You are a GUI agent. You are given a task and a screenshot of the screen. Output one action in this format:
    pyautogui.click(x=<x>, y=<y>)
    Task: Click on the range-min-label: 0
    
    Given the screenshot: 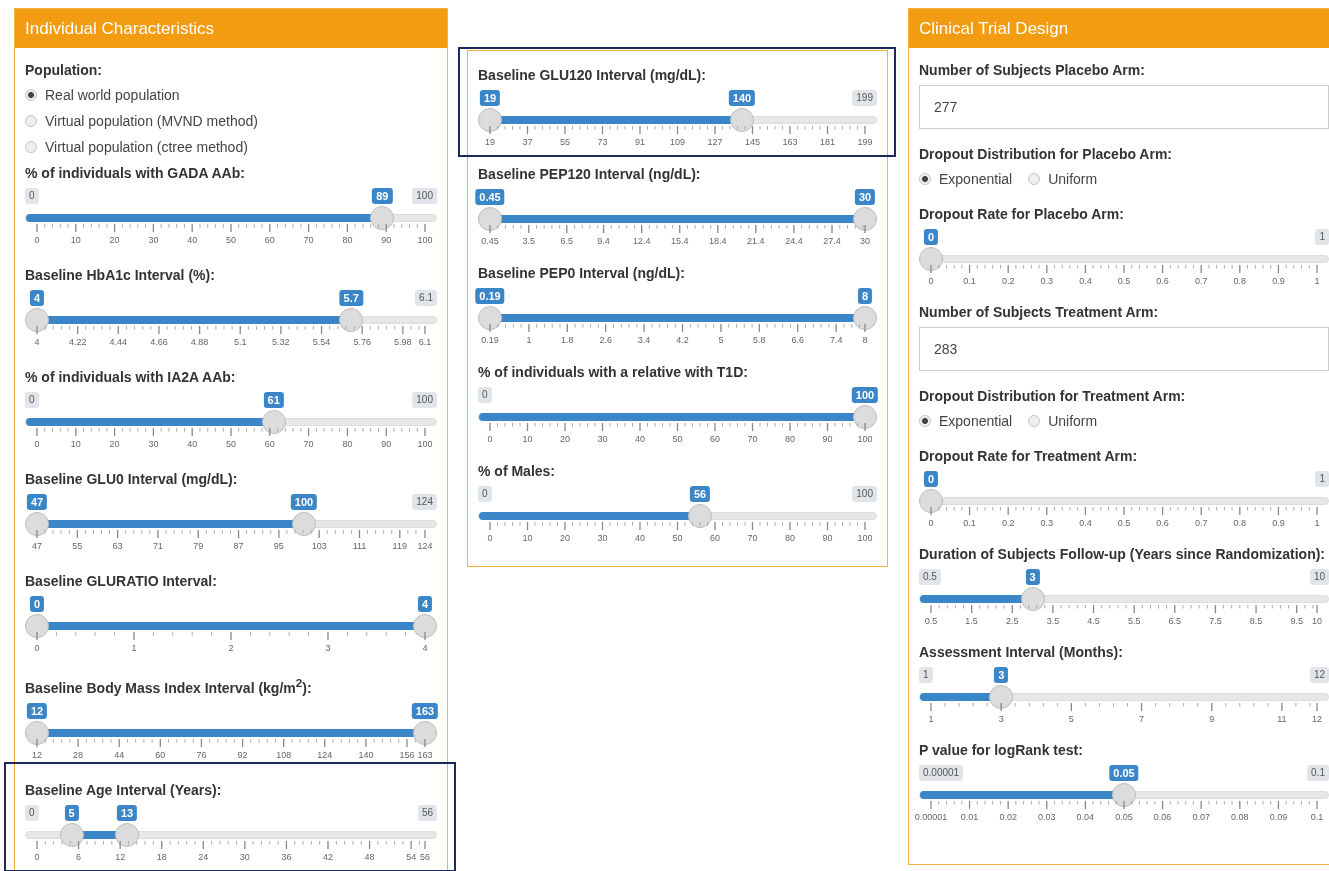 What is the action you would take?
    pyautogui.click(x=32, y=400)
    